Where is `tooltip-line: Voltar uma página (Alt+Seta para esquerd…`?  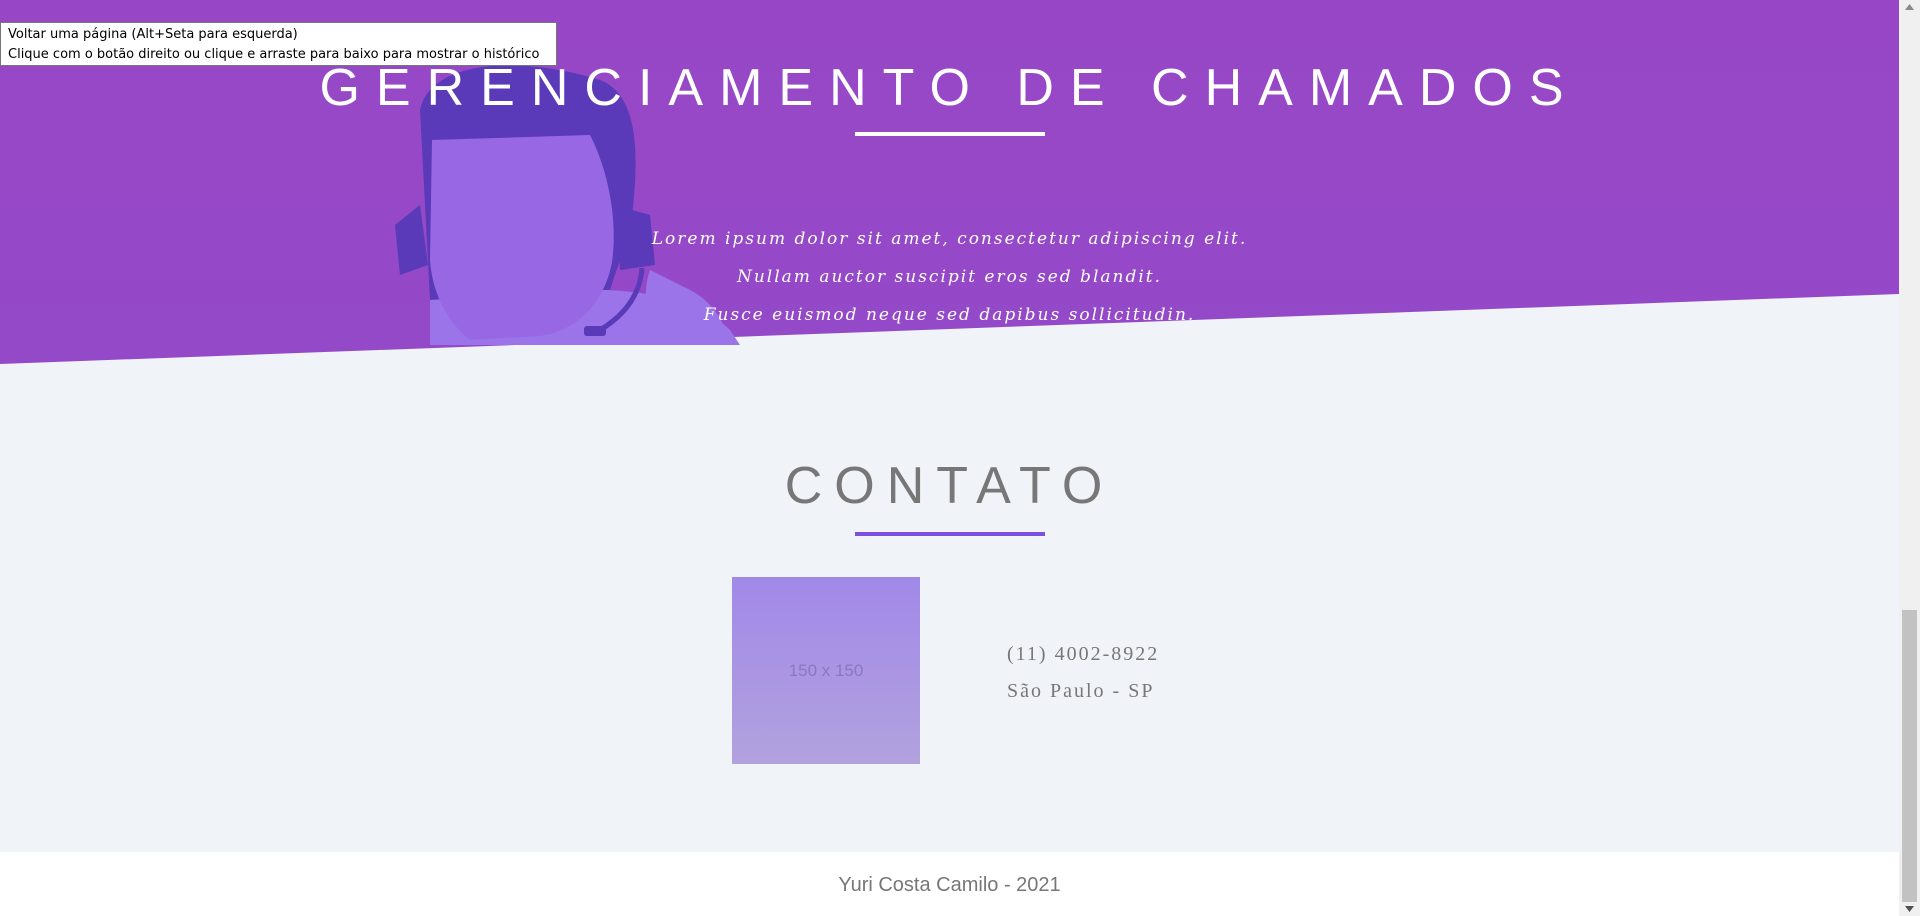
tooltip-line: Voltar uma página (Alt+Seta para esquerd… is located at coordinates (153, 34).